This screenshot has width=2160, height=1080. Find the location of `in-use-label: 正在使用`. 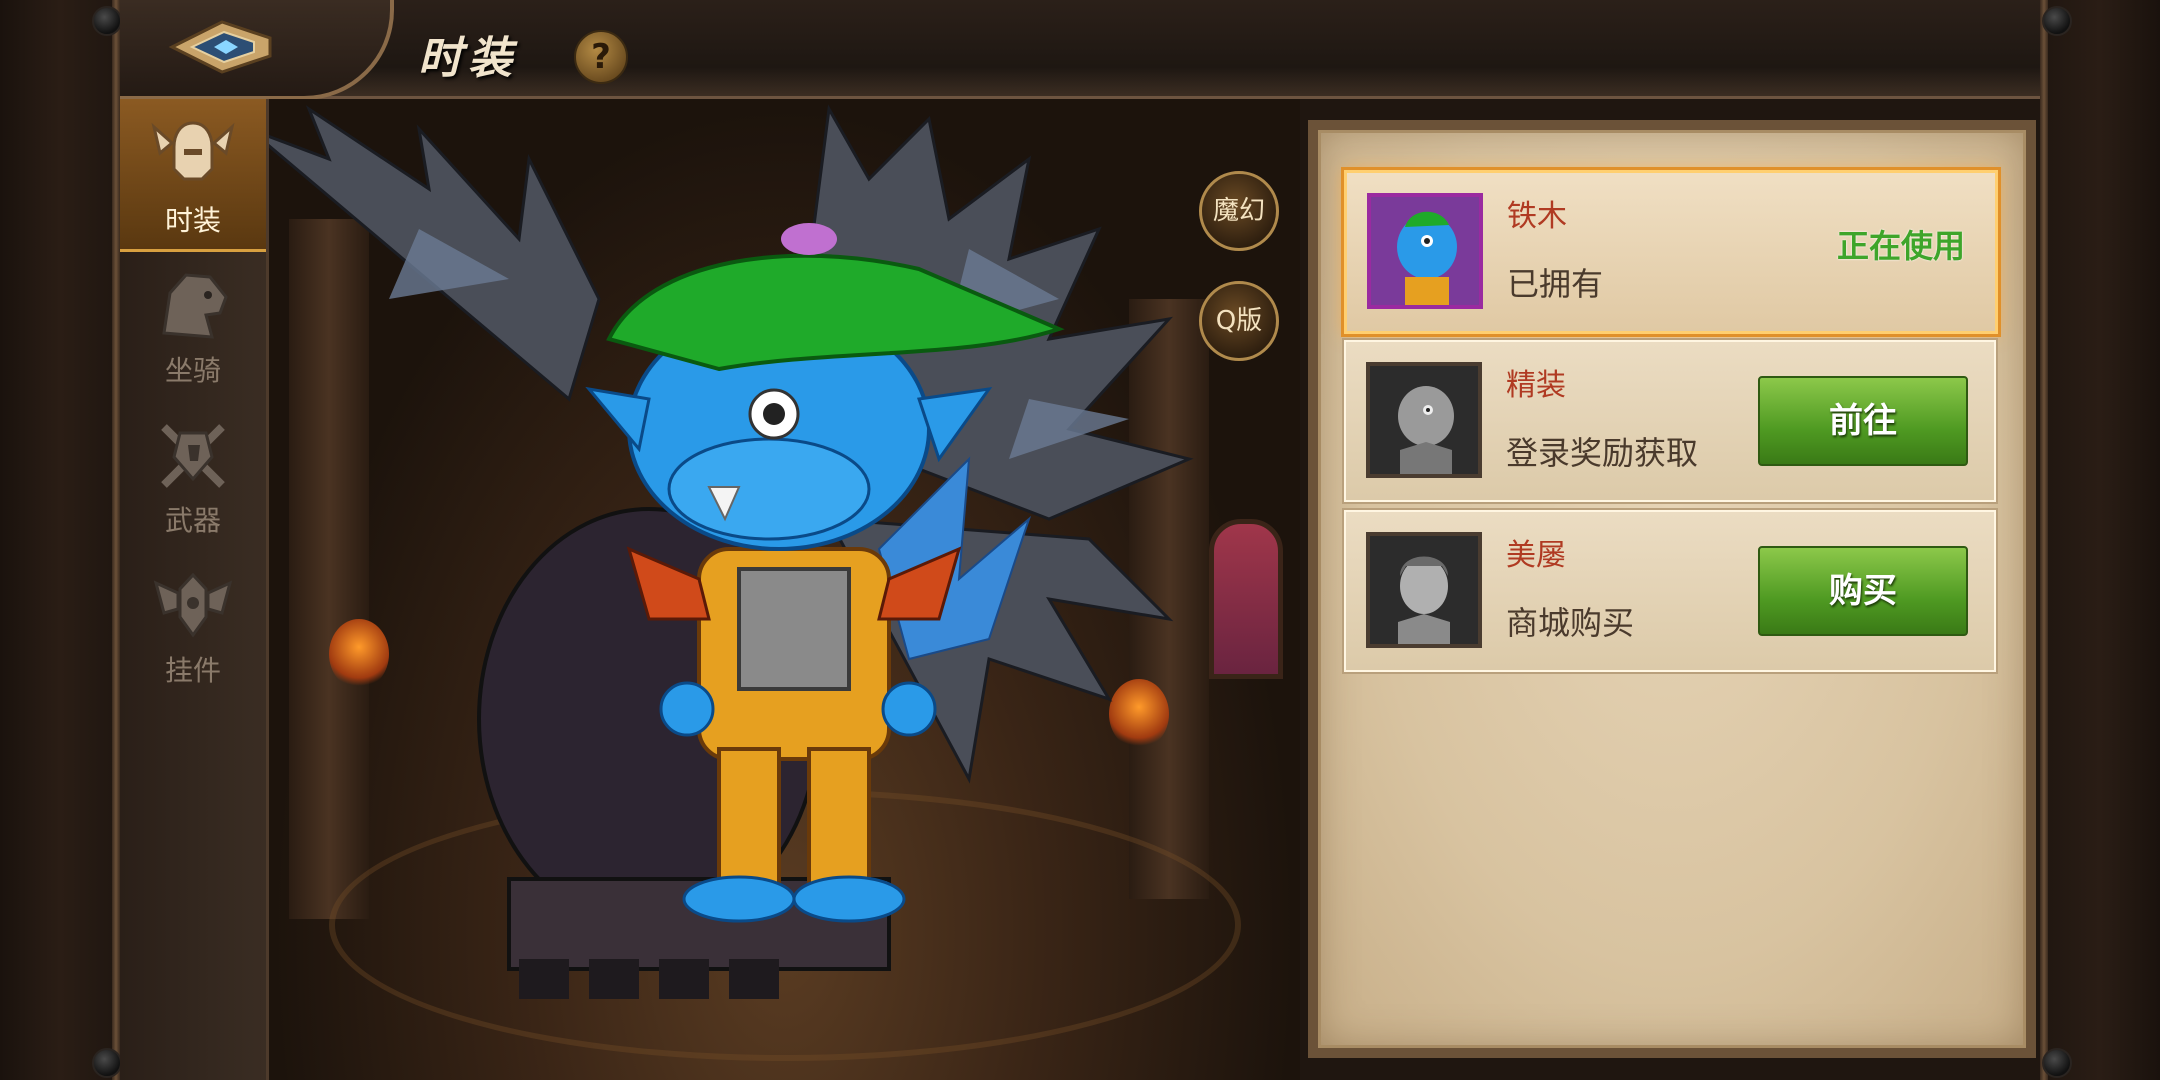

in-use-label: 正在使用 is located at coordinates (1900, 246).